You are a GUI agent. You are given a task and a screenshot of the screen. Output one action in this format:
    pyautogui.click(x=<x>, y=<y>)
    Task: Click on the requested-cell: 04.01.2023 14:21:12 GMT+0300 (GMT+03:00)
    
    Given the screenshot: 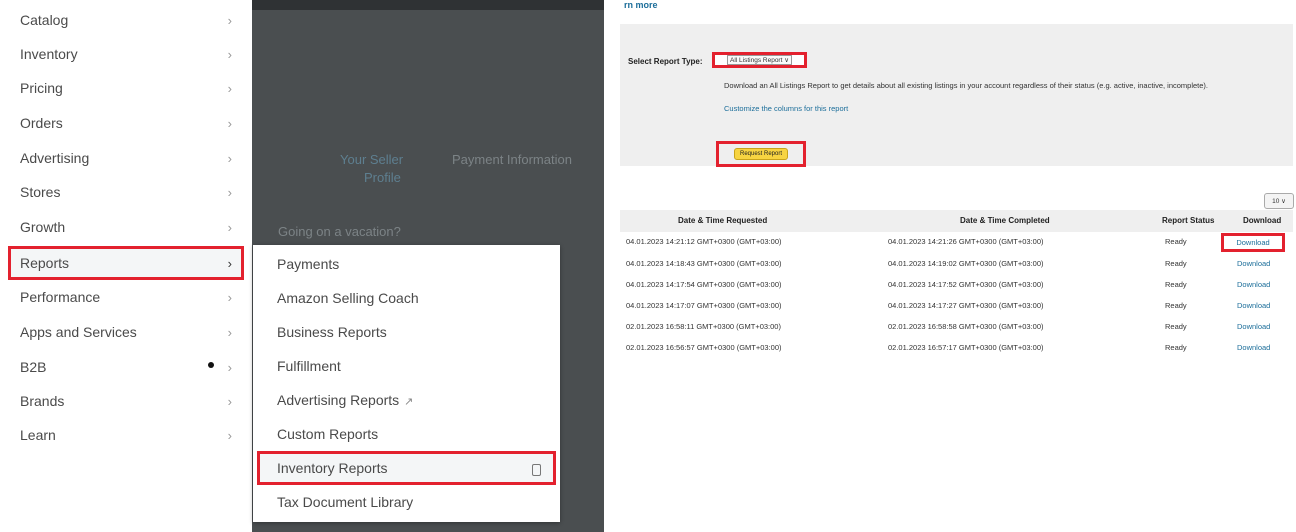 What is the action you would take?
    pyautogui.click(x=704, y=241)
    